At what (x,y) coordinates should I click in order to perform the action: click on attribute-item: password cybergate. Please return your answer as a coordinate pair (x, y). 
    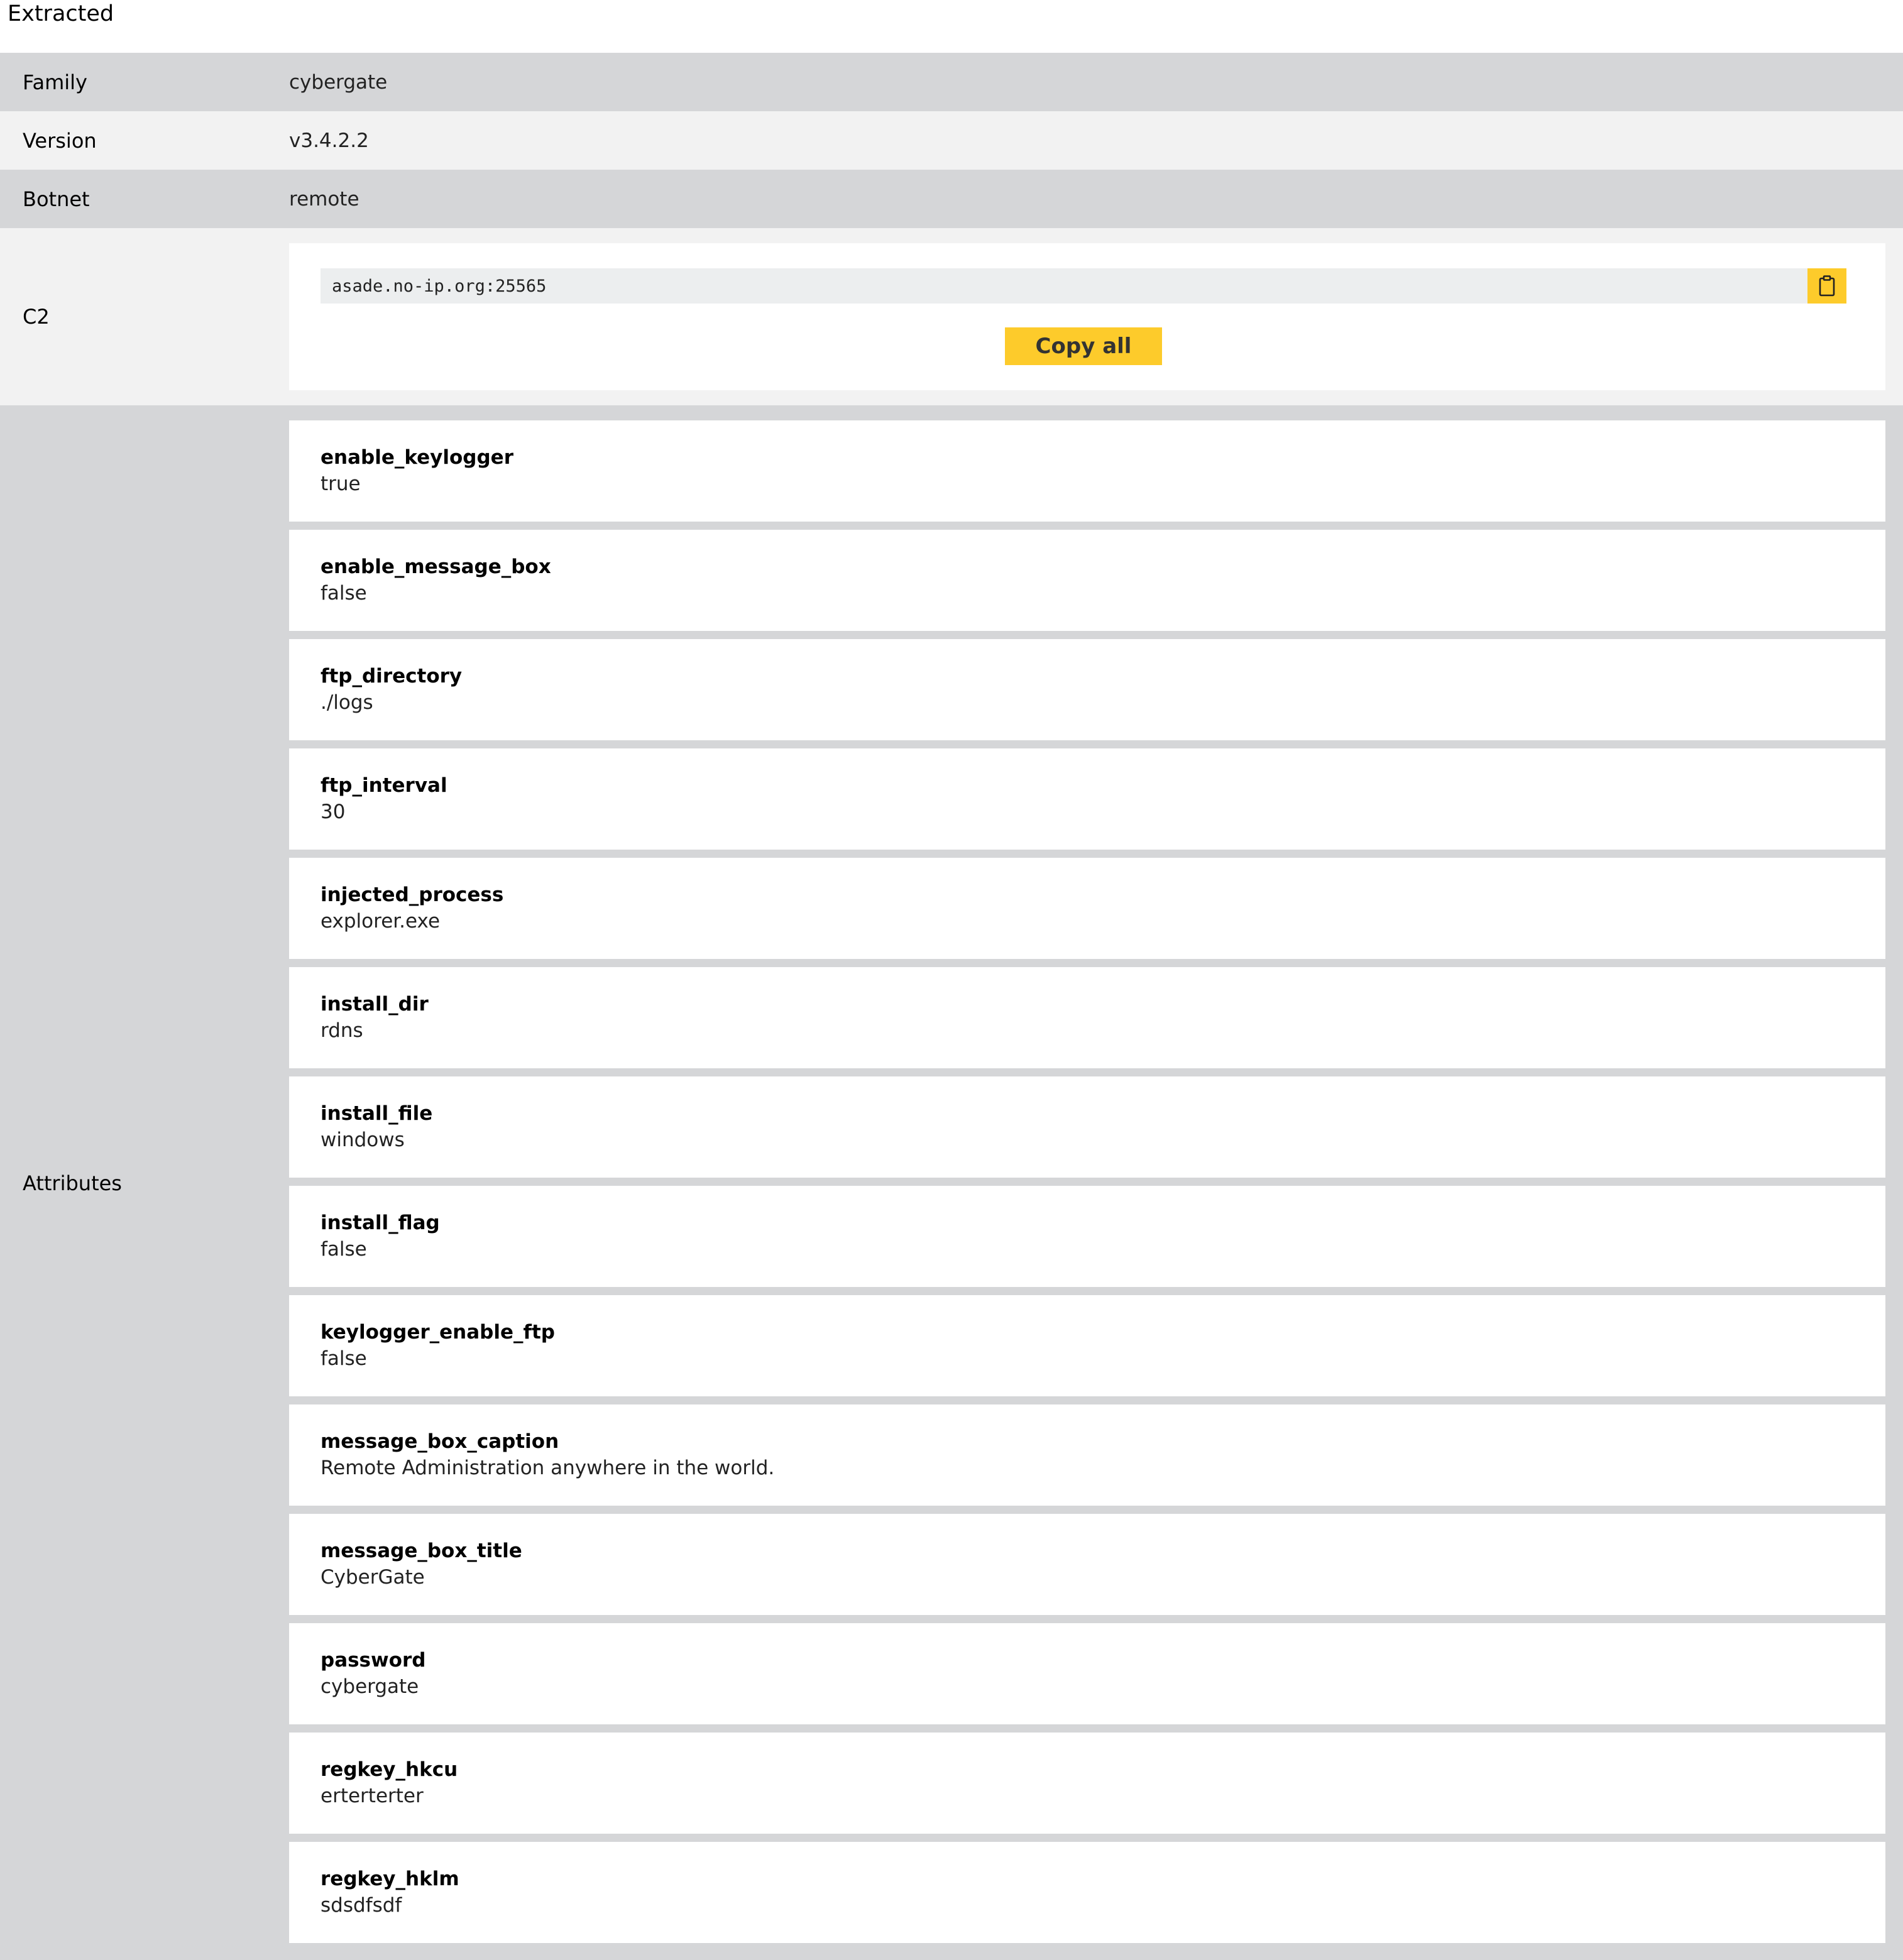
    Looking at the image, I should click on (1087, 1674).